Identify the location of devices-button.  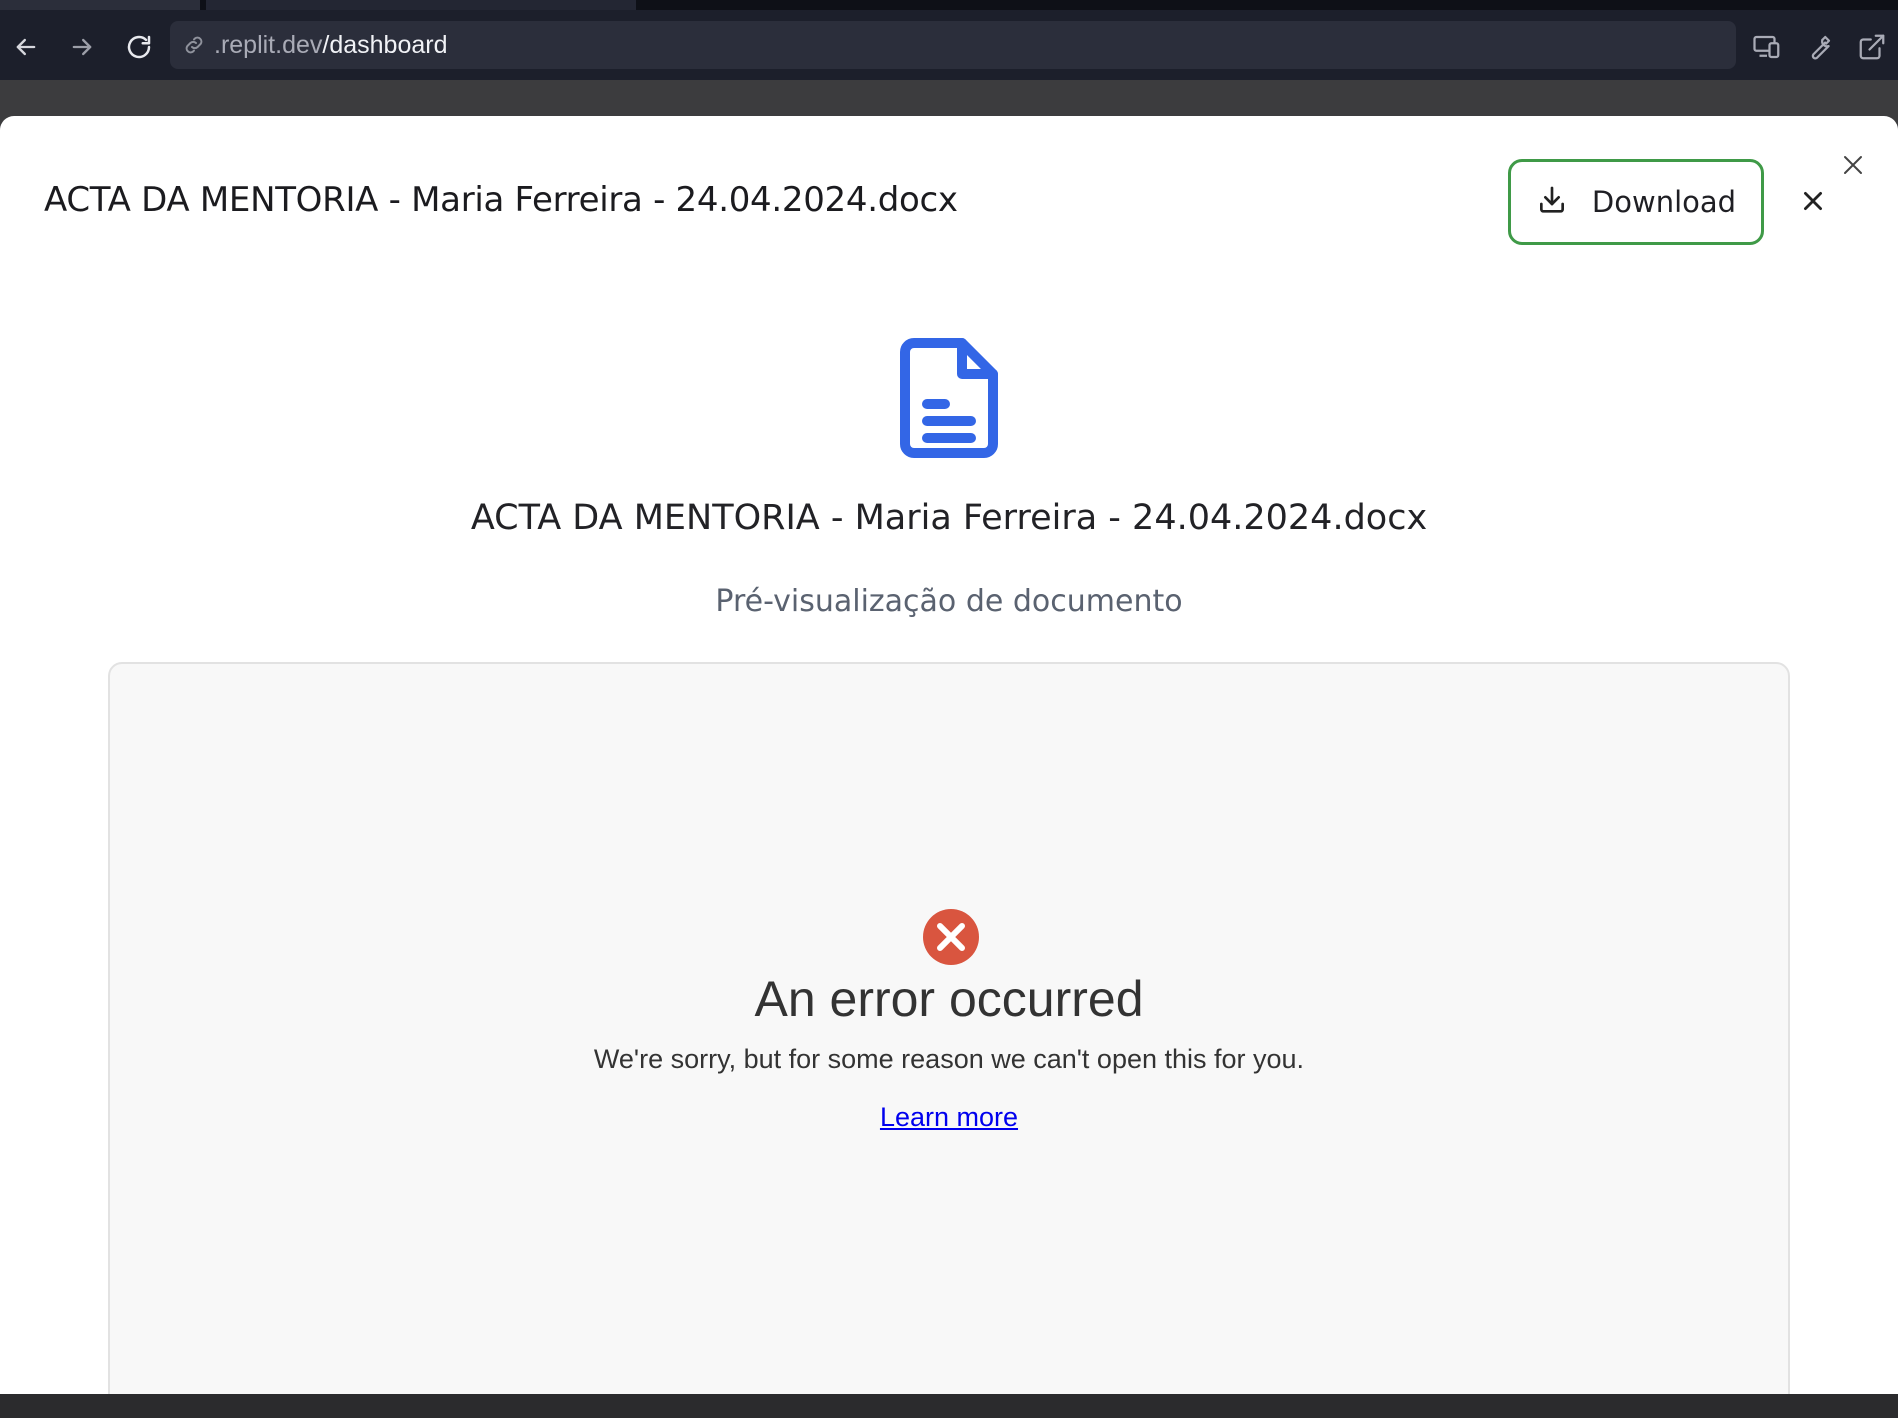
(1767, 49).